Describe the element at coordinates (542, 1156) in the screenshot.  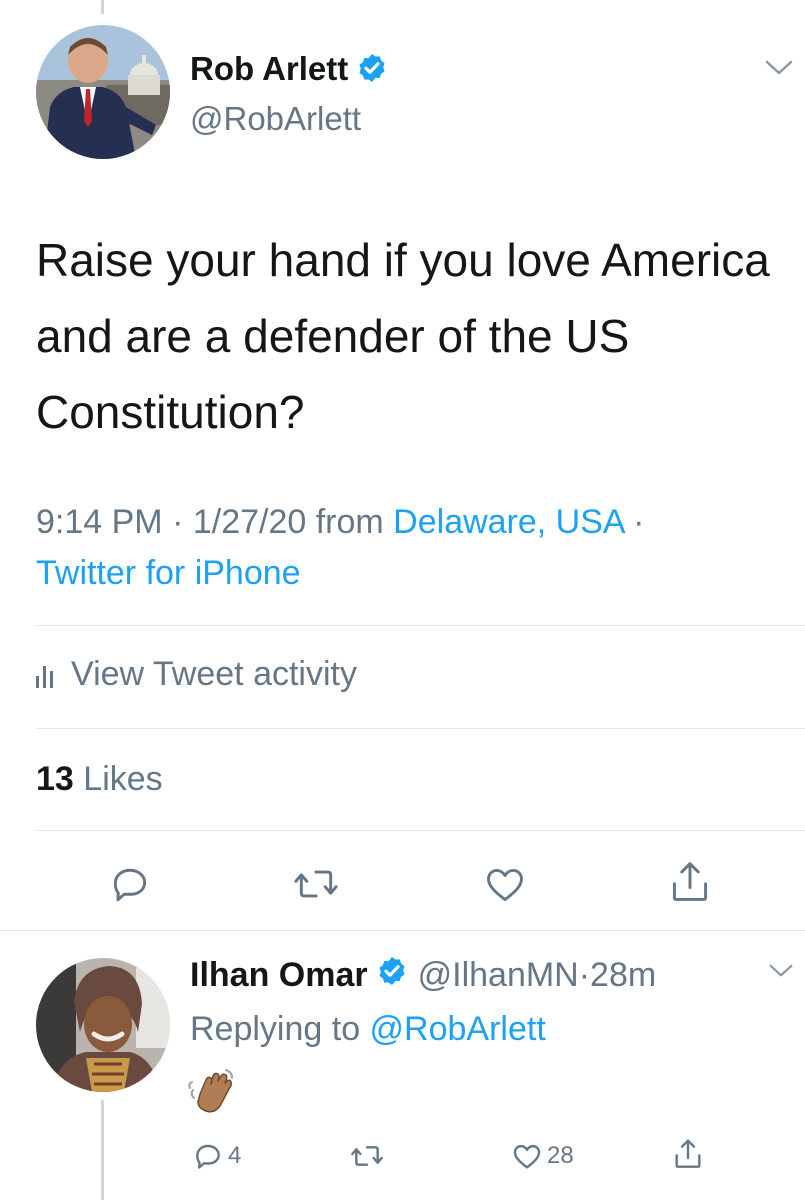
I see `reply-like-button: 28` at that location.